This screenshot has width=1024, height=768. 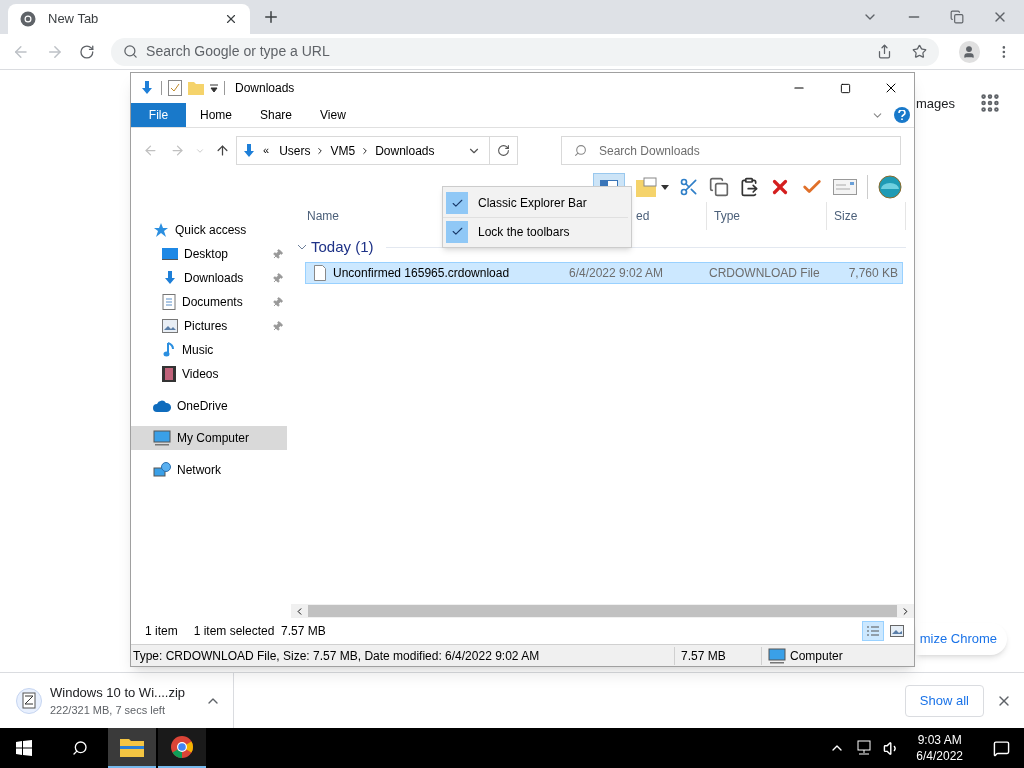 I want to click on document-icon, so click(x=169, y=302).